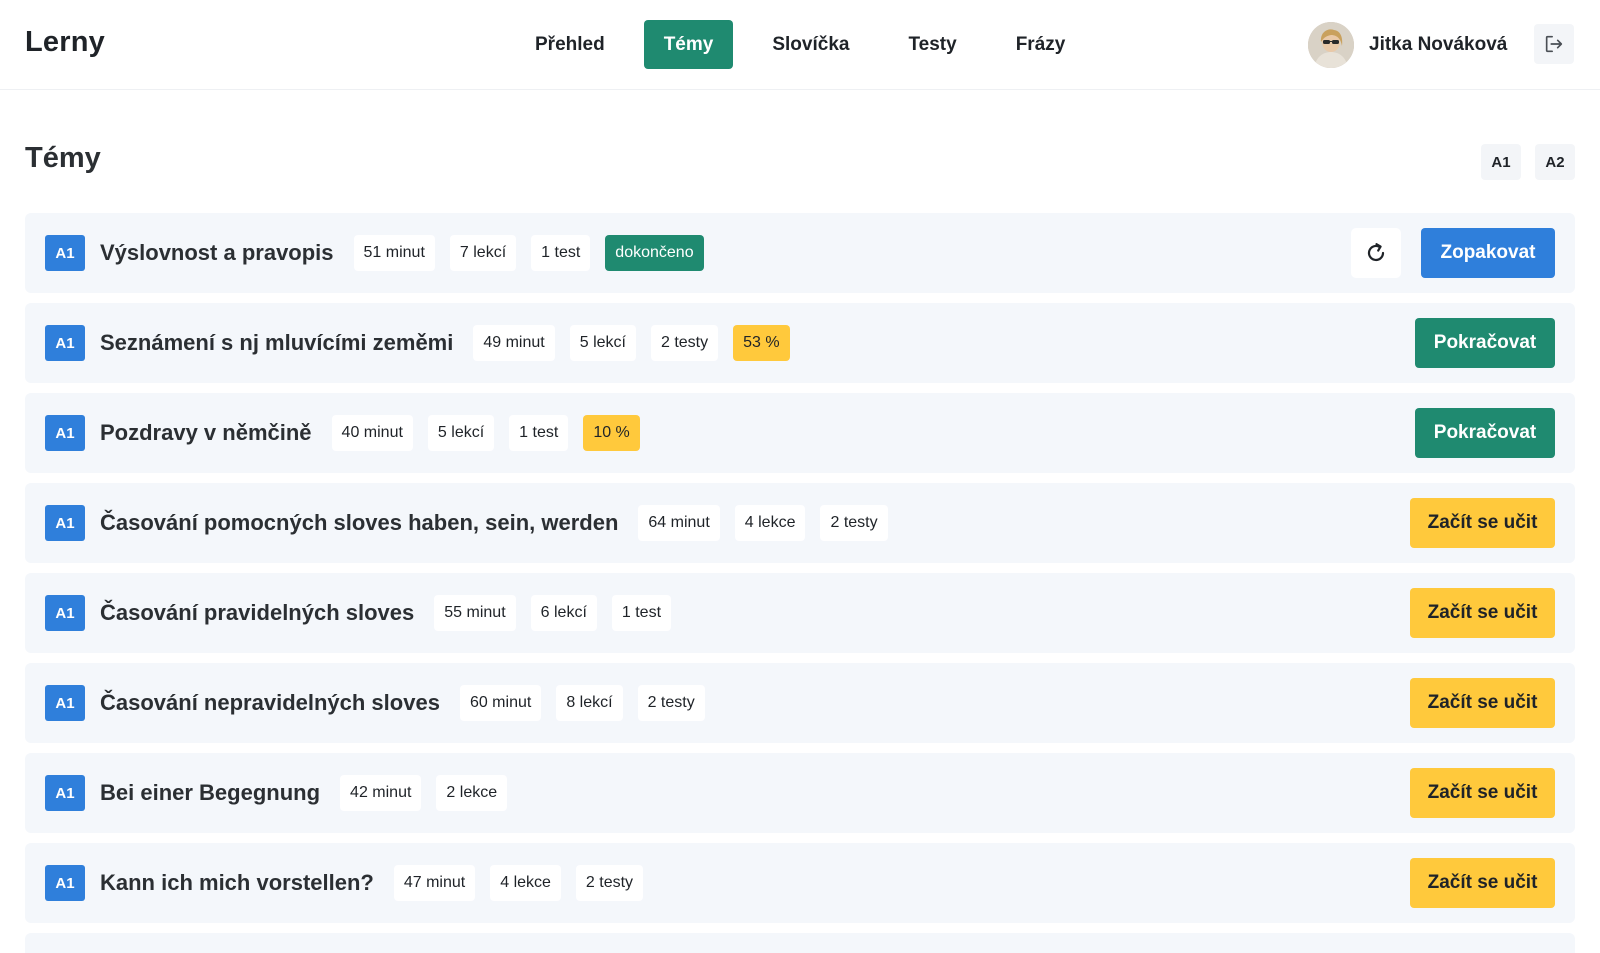  I want to click on lessons-chip: 8 lekcí, so click(589, 703).